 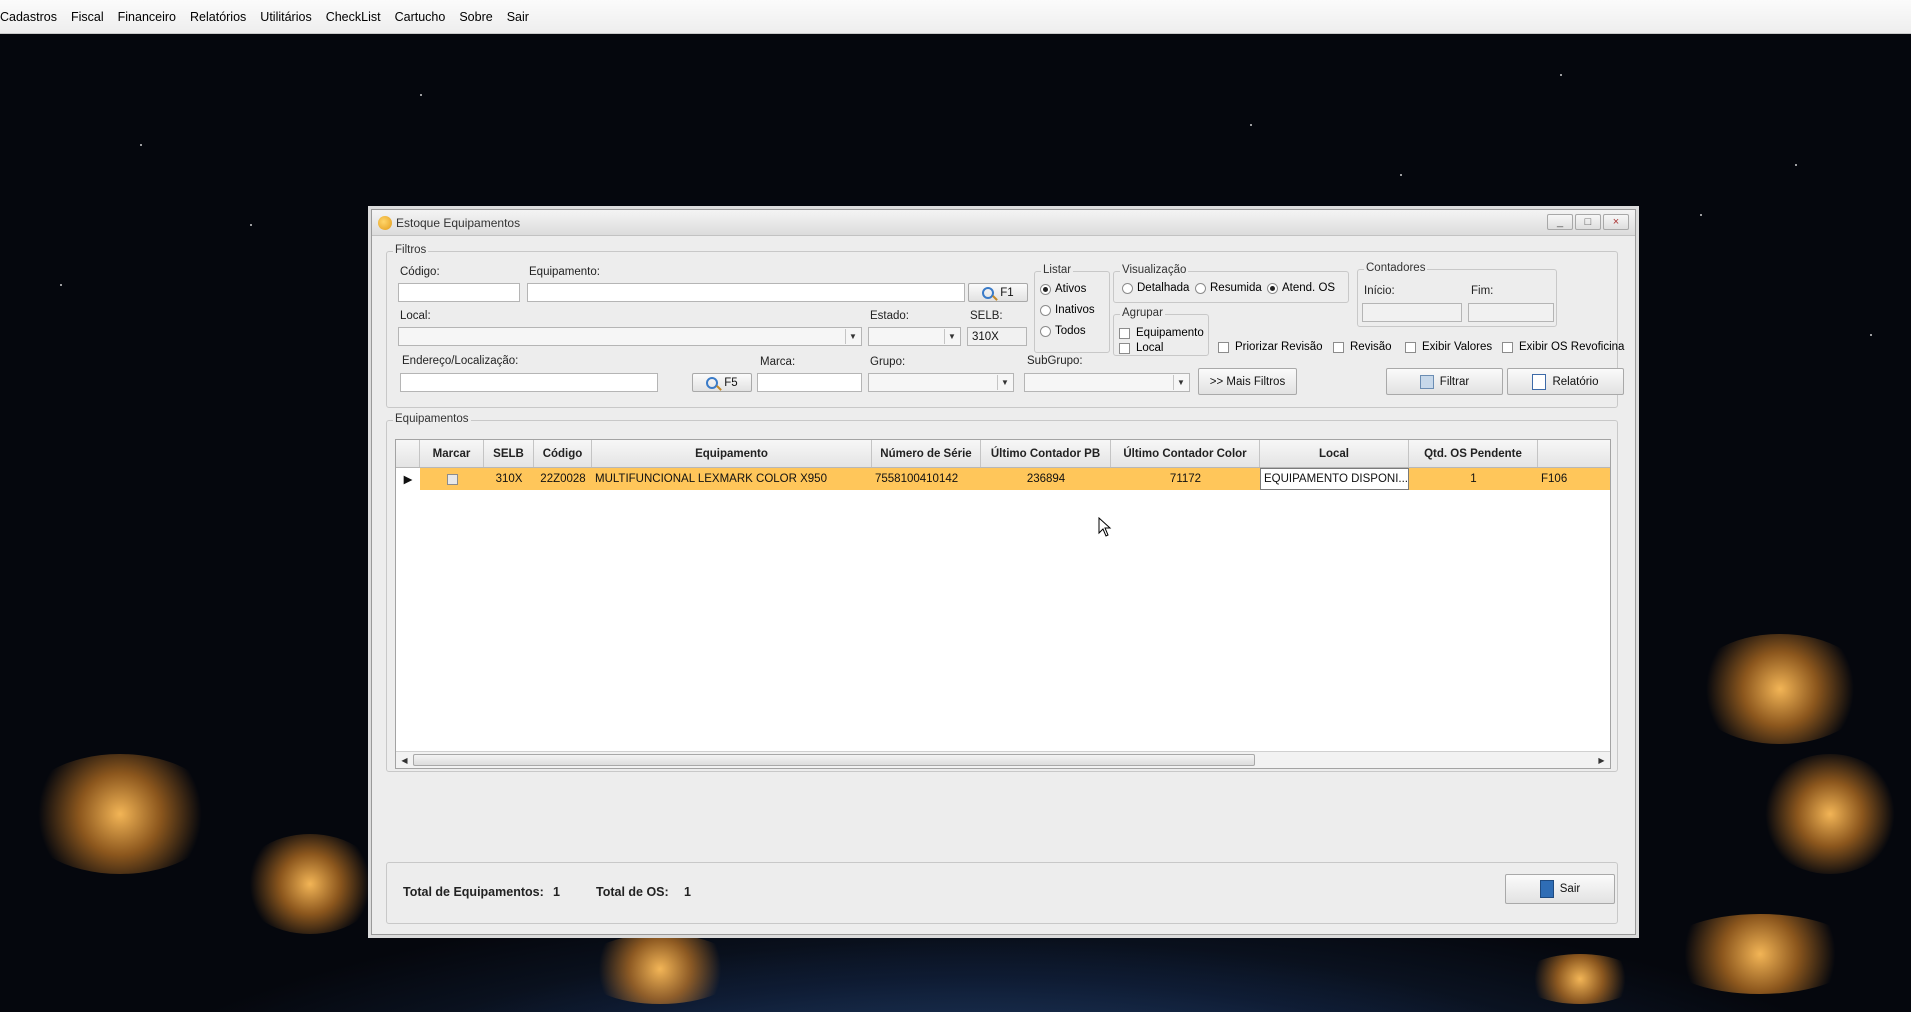 What do you see at coordinates (285, 17) in the screenshot?
I see `menu-utilitarios: Utilitários` at bounding box center [285, 17].